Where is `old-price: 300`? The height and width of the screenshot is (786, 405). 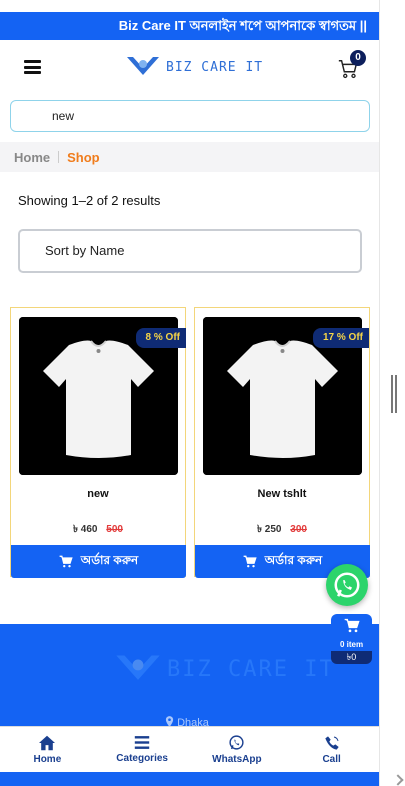 old-price: 300 is located at coordinates (298, 529).